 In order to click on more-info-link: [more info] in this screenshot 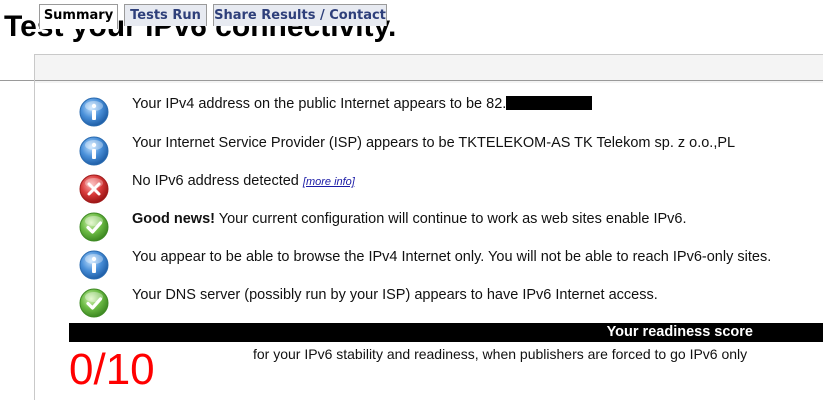, I will do `click(329, 182)`.